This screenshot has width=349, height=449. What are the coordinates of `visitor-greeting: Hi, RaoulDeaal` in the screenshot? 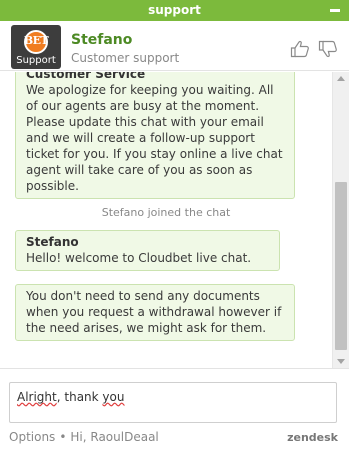 It's located at (114, 437).